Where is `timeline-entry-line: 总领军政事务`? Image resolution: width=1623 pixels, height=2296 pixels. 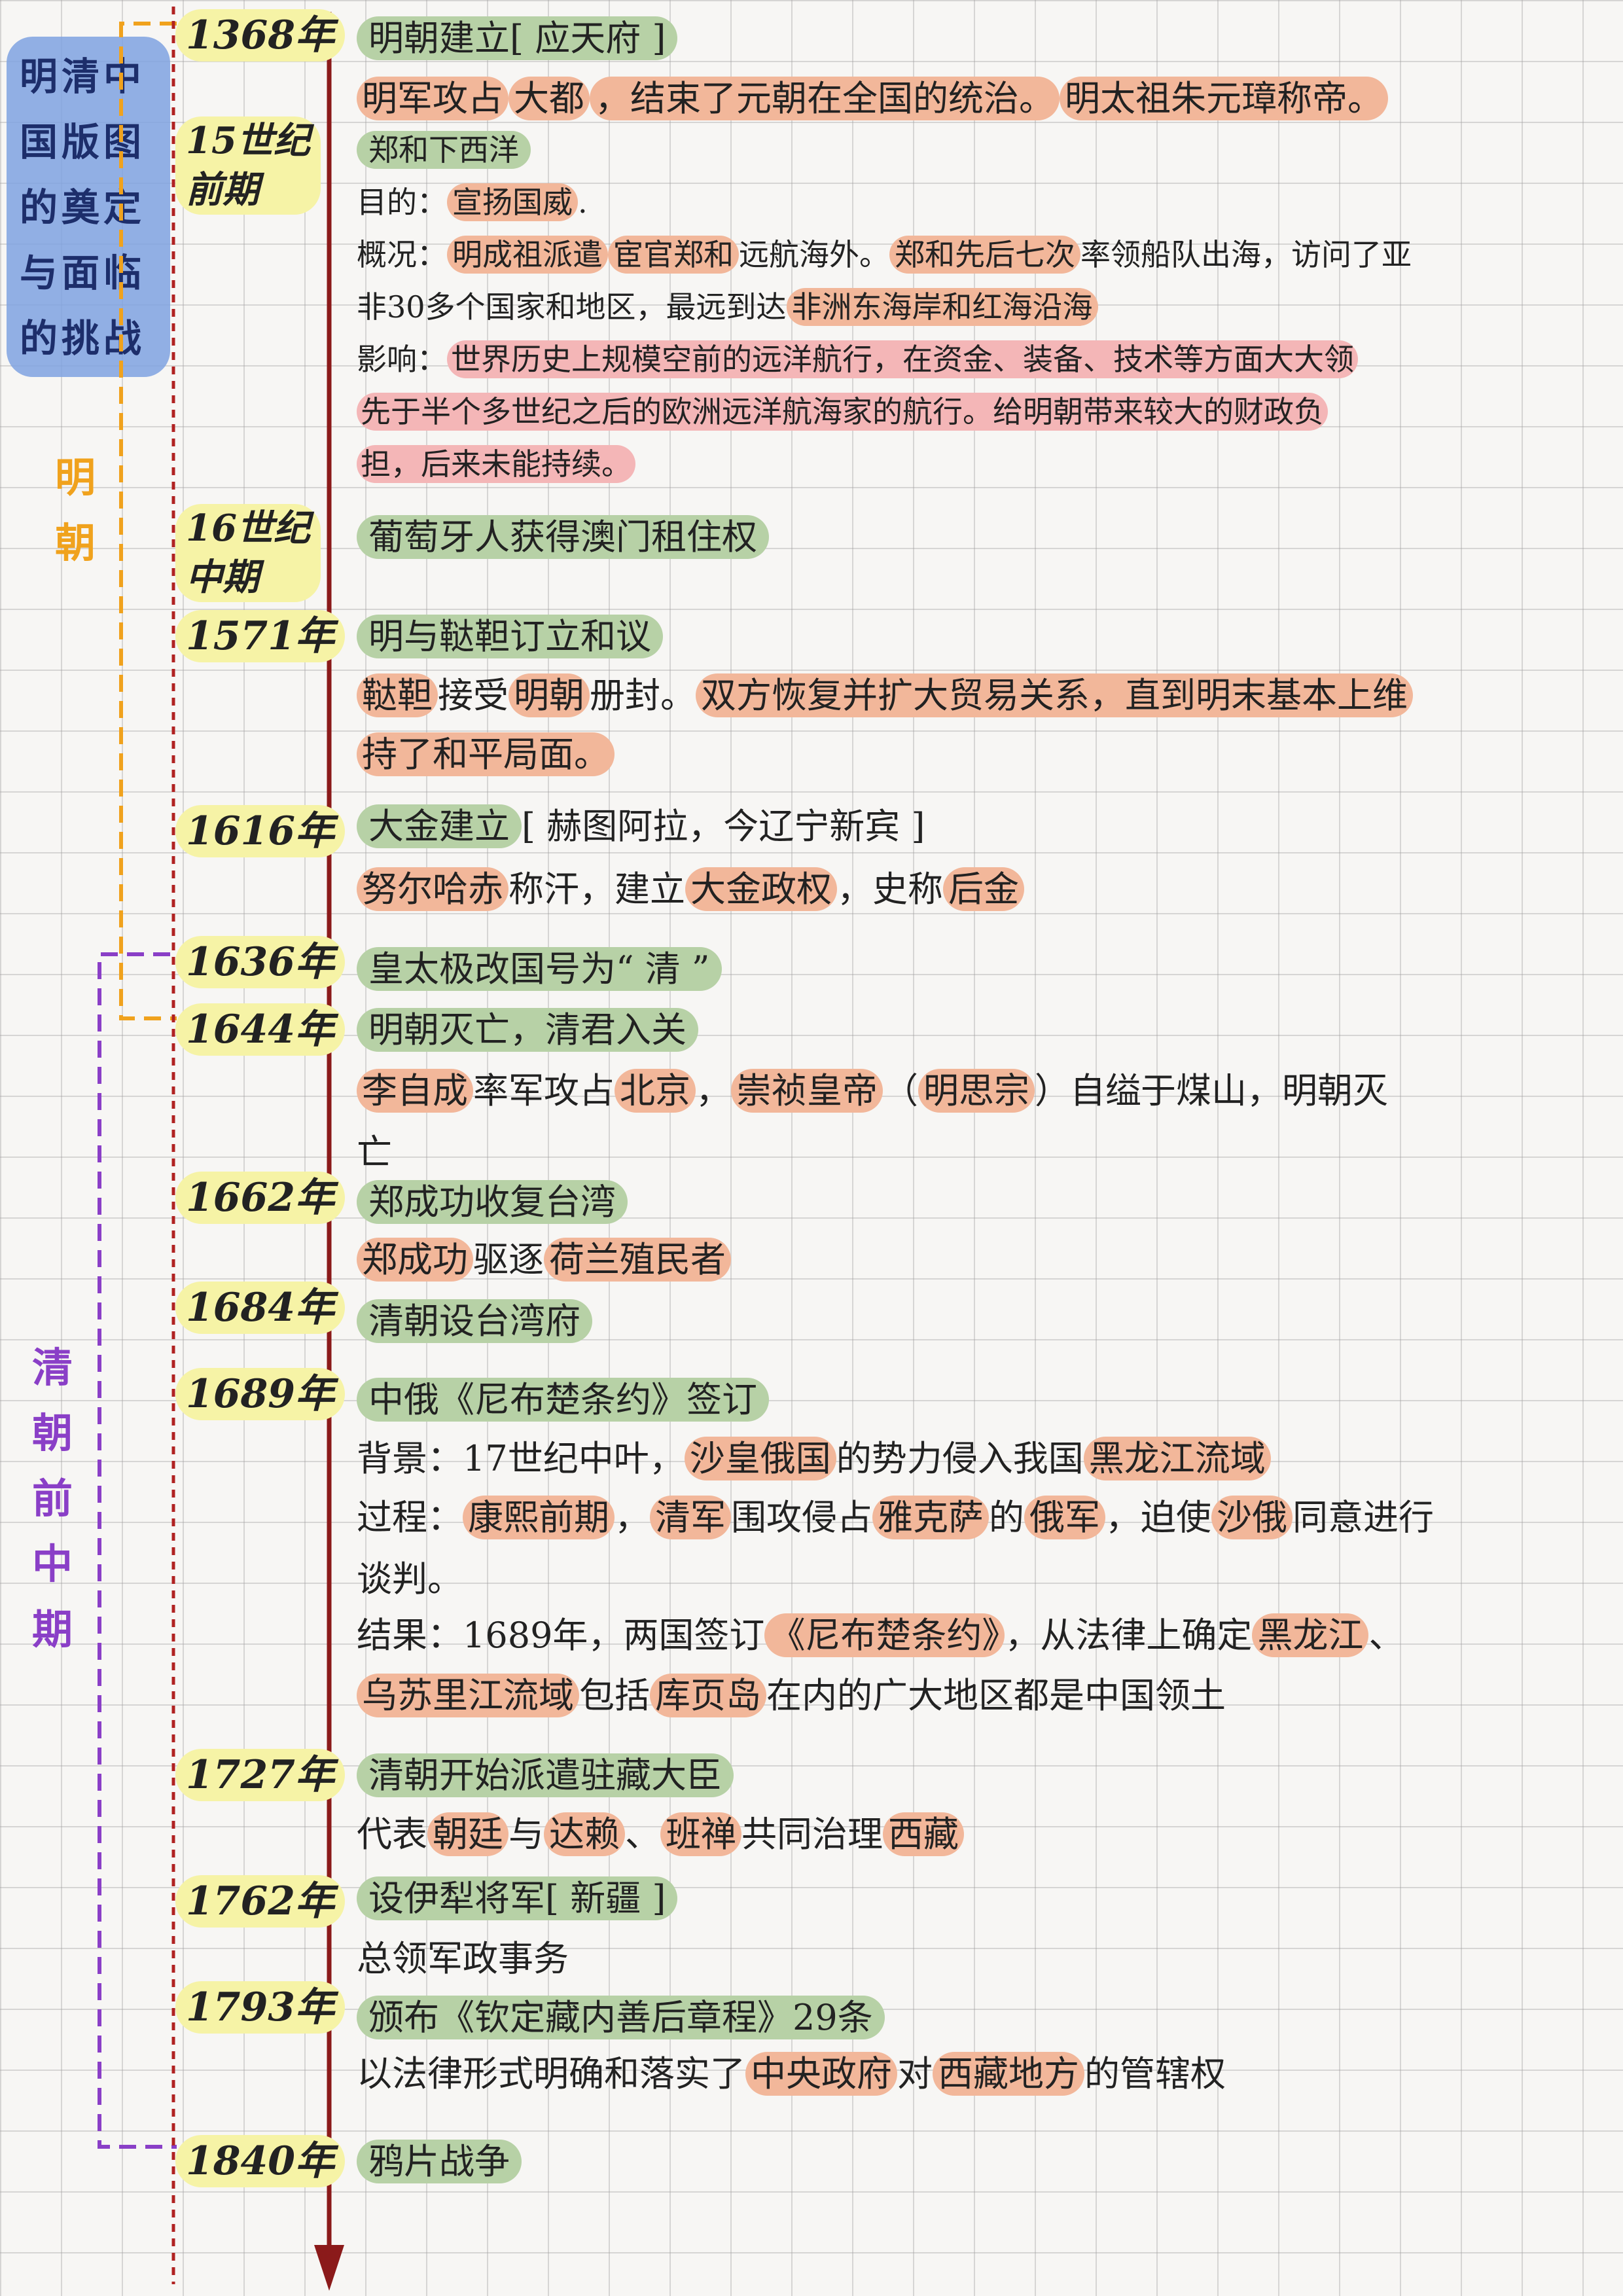 timeline-entry-line: 总领军政事务 is located at coordinates (463, 1959).